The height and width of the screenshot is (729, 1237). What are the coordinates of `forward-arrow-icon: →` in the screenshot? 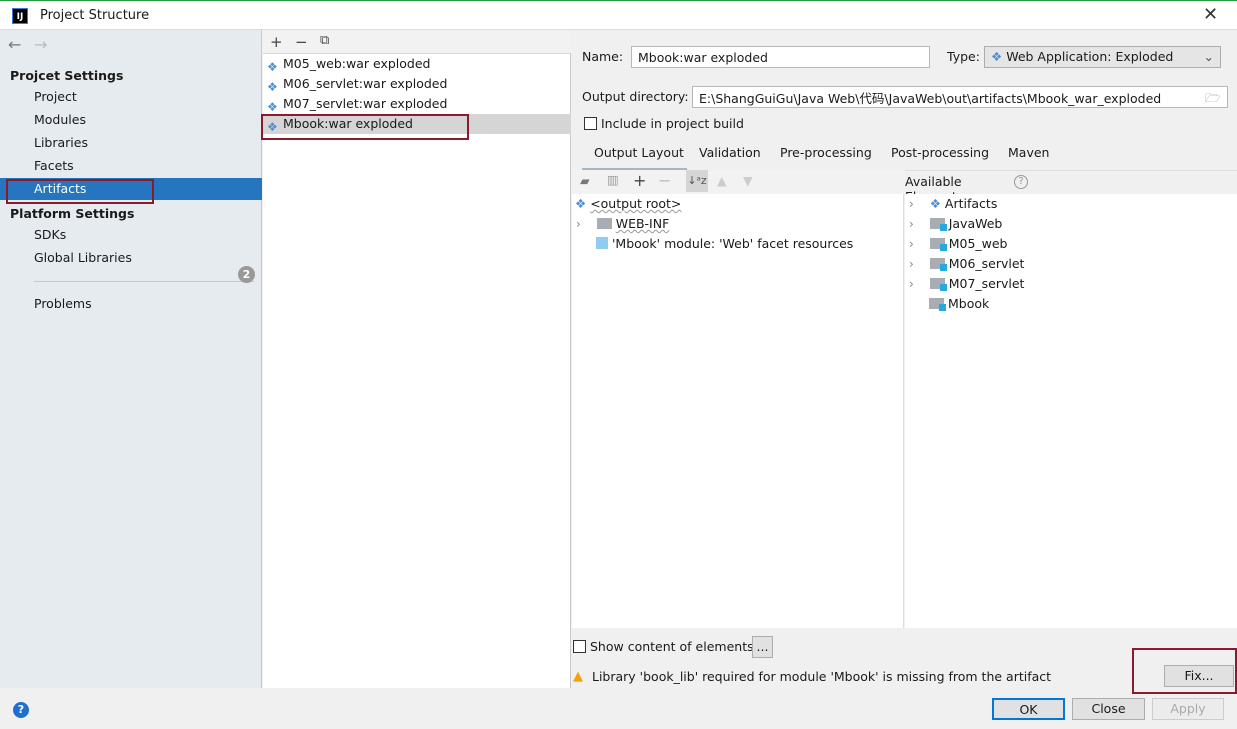 It's located at (40, 44).